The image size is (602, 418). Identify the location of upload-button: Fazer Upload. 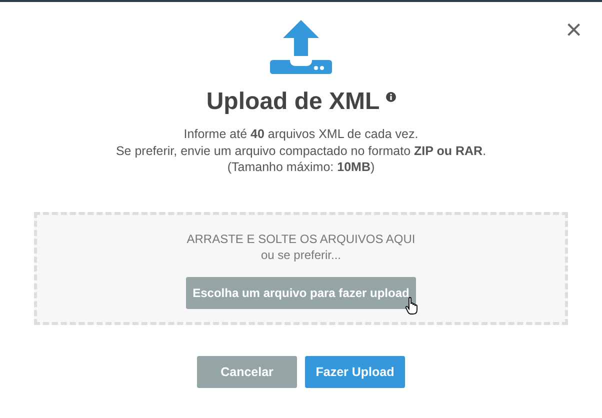
(355, 372).